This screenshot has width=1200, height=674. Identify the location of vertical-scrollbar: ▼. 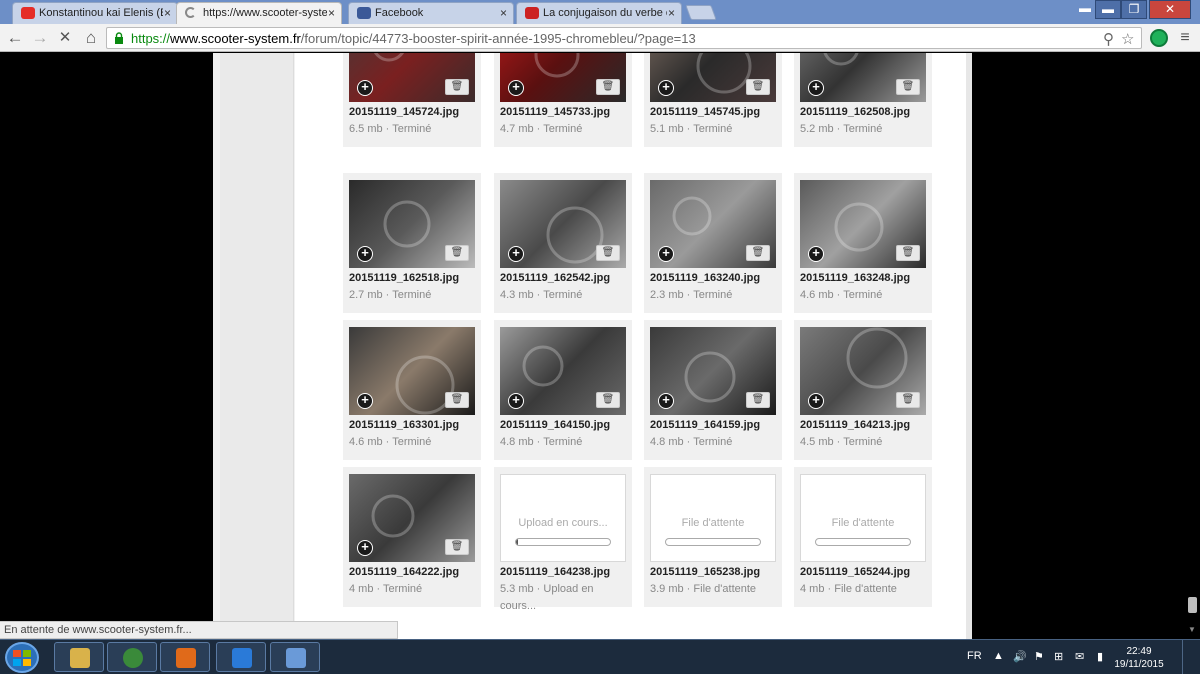
(1192, 346).